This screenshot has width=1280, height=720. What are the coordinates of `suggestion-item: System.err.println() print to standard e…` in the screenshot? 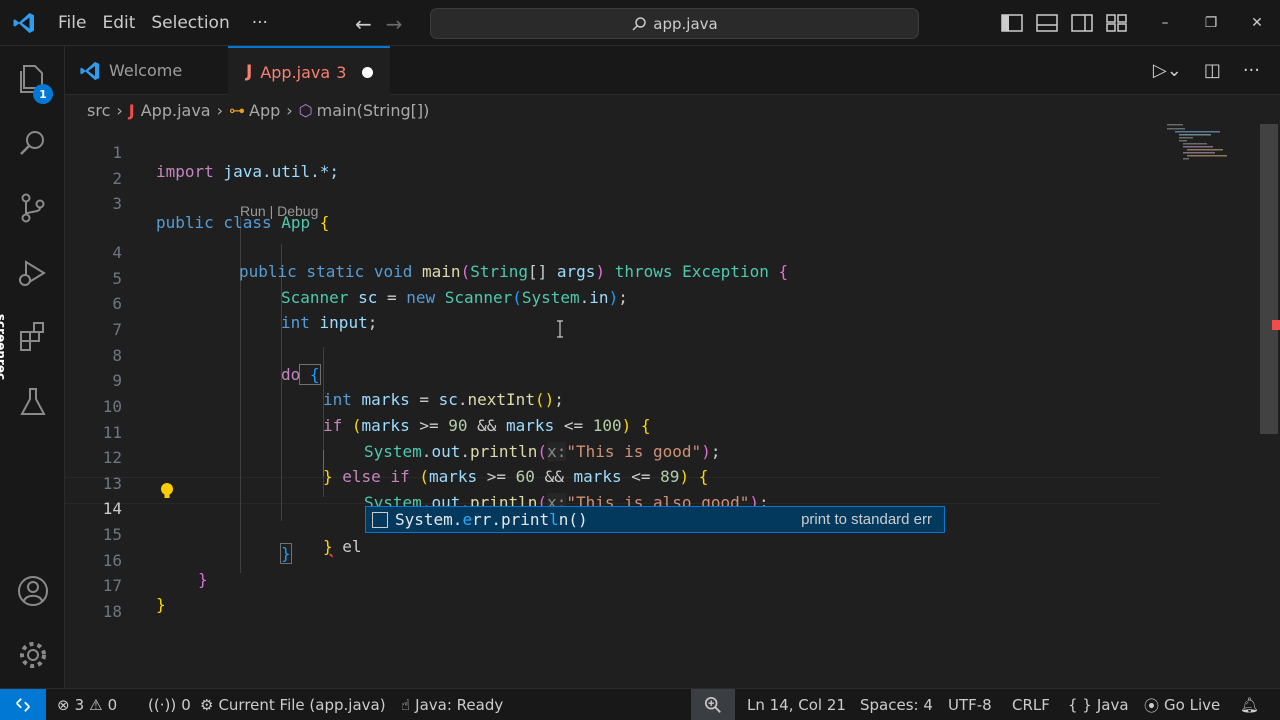 It's located at (655, 519).